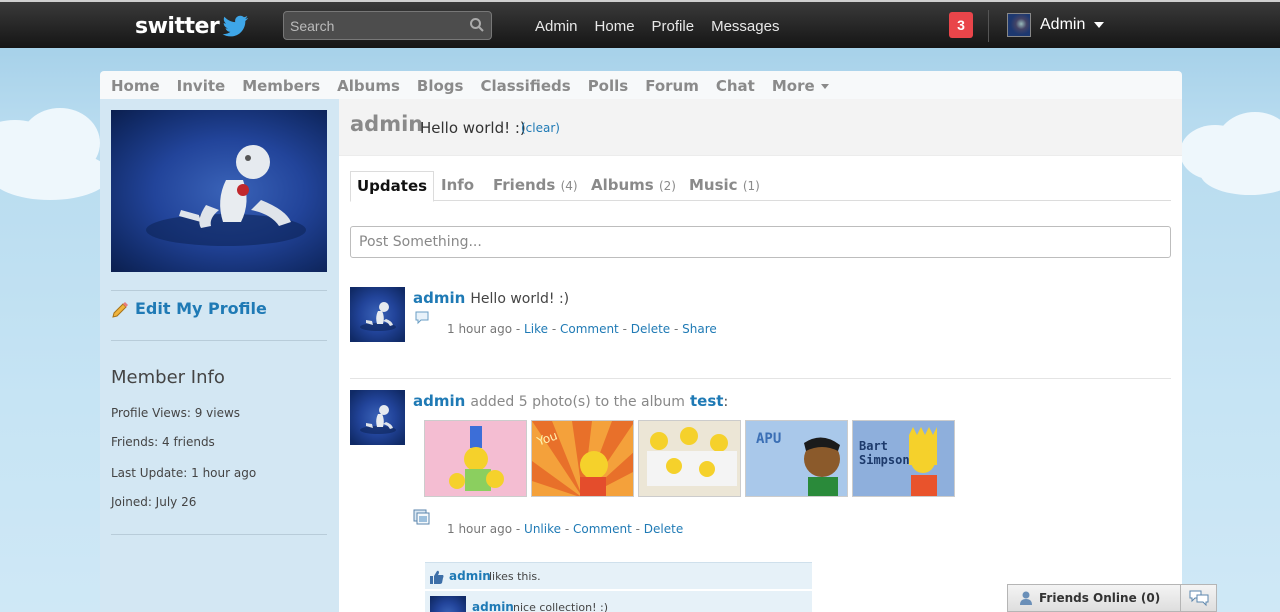 The width and height of the screenshot is (1280, 612). I want to click on chevron-down-icon, so click(1099, 25).